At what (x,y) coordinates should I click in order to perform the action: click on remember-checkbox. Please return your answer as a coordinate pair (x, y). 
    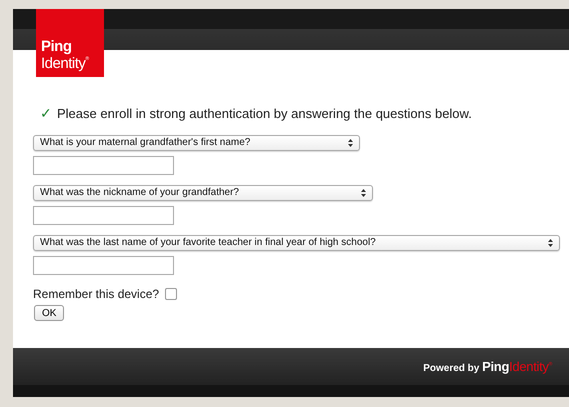
    Looking at the image, I should click on (171, 294).